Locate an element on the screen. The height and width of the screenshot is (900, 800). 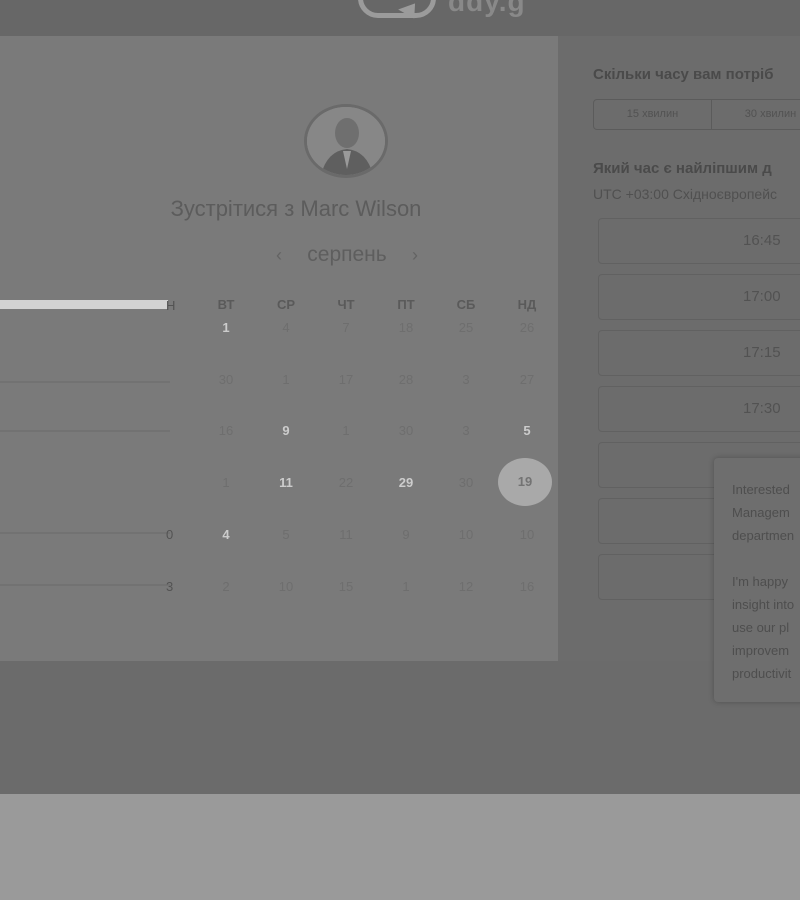
weekday-header: ВТ is located at coordinates (226, 304).